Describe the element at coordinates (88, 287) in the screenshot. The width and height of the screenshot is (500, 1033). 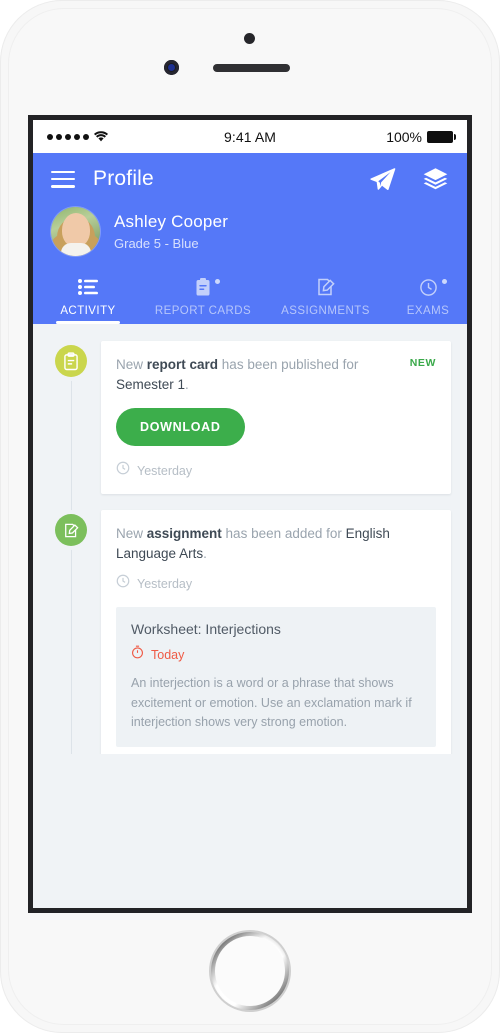
I see `list-icon` at that location.